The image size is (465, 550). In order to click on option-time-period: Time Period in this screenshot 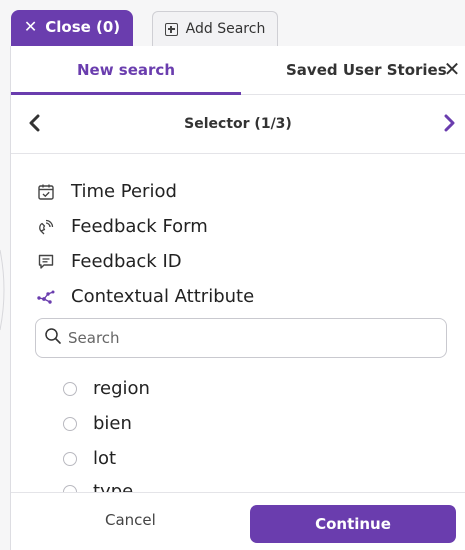, I will do `click(144, 191)`.